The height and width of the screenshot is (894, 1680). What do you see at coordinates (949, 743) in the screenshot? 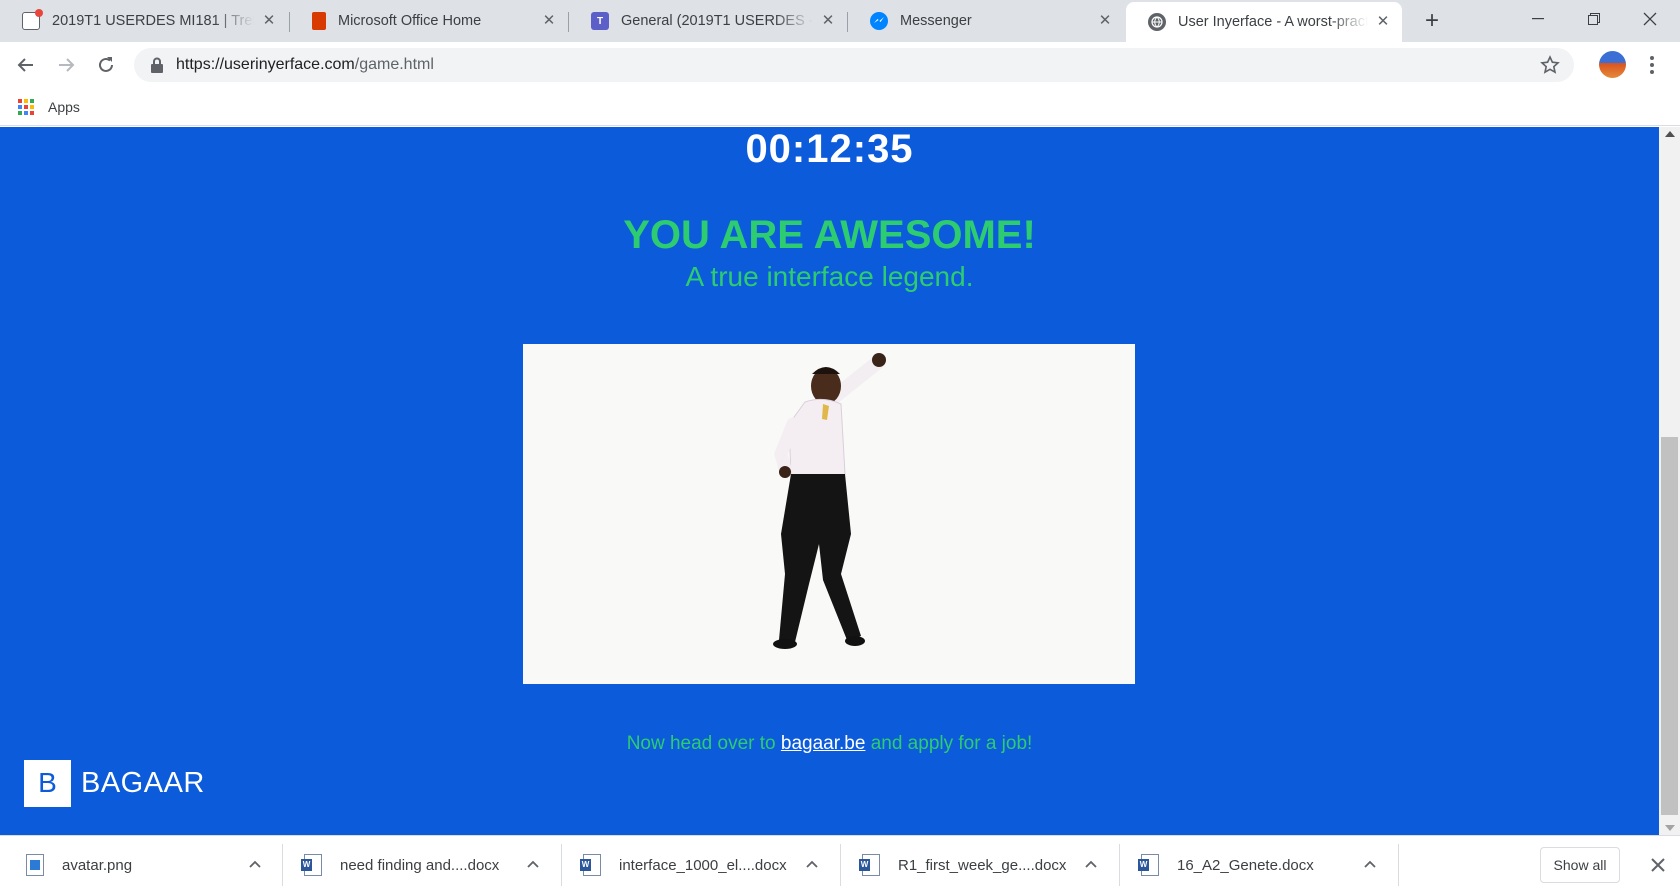
I see `cta-suffix: and apply for a job!` at bounding box center [949, 743].